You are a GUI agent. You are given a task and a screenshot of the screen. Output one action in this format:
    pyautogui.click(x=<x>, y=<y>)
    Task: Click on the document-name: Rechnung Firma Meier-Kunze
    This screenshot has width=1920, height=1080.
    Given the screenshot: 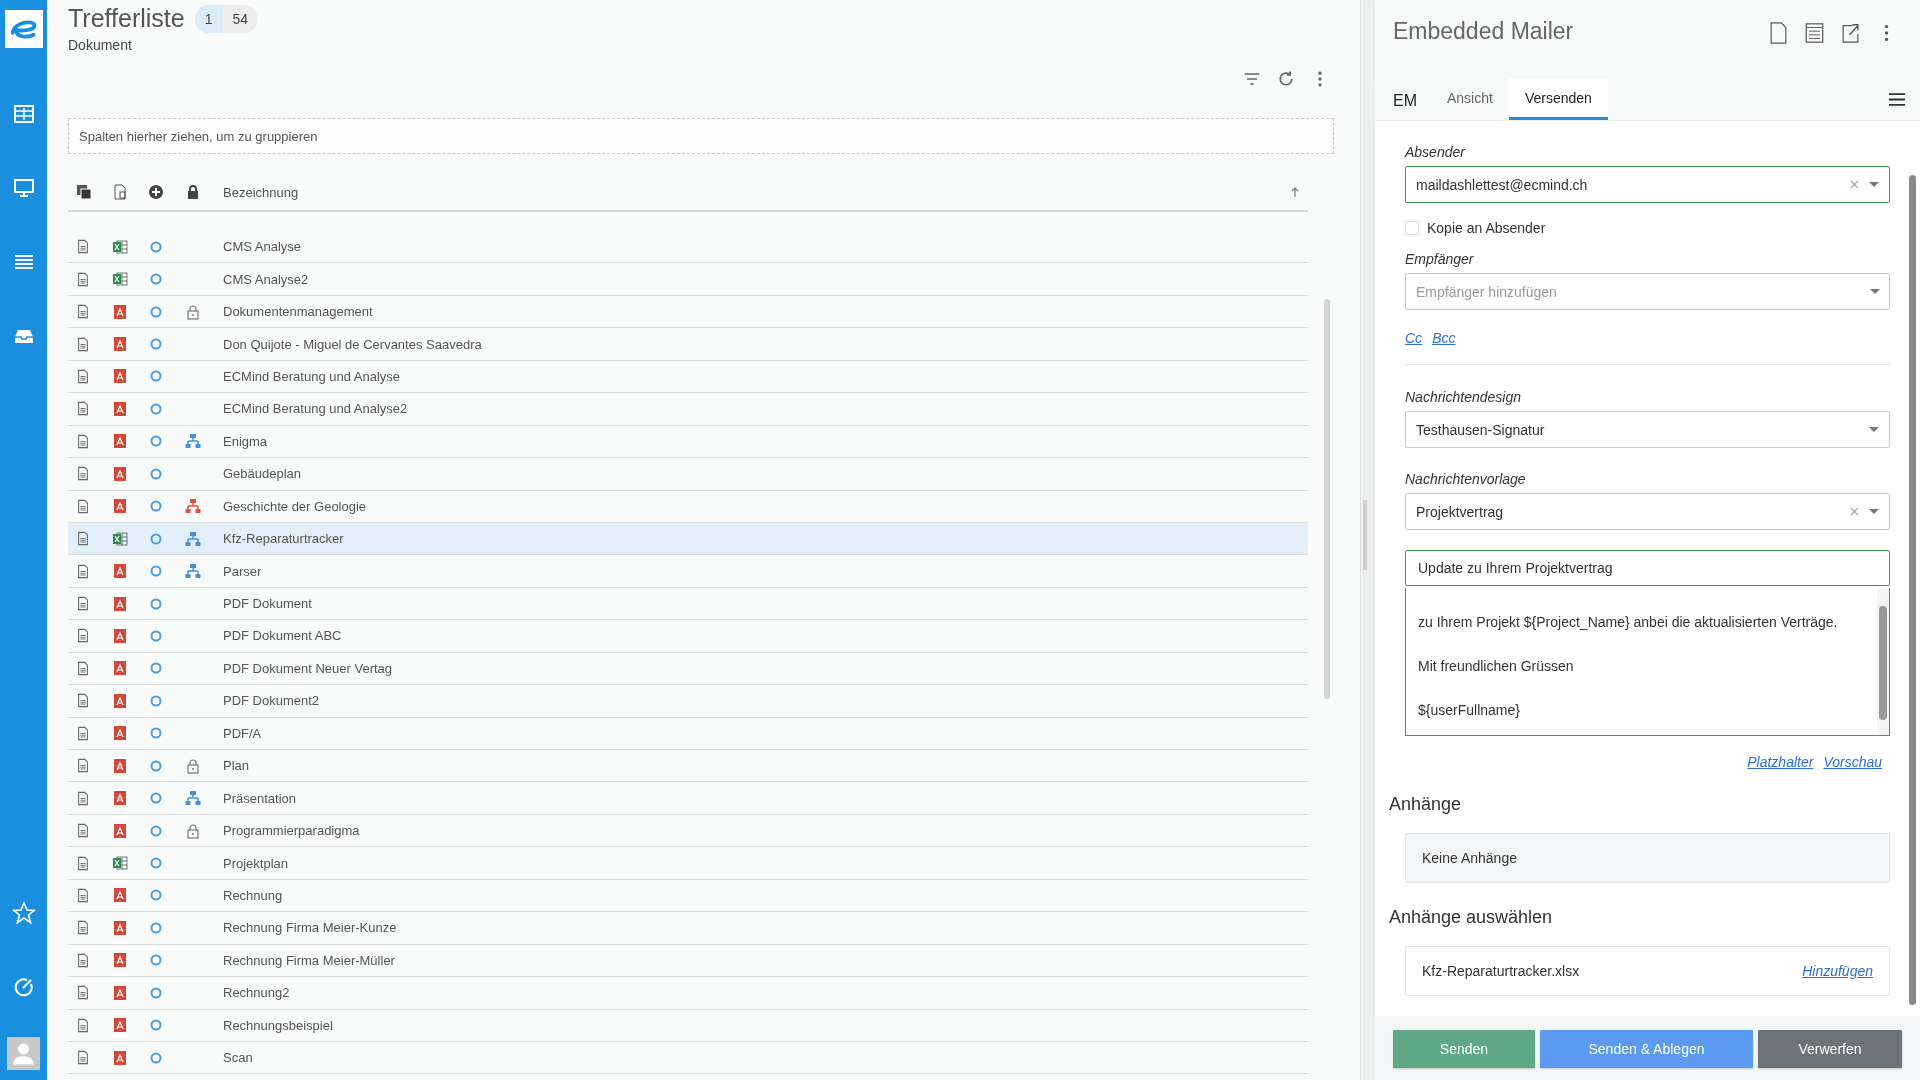 What is the action you would take?
    pyautogui.click(x=310, y=928)
    